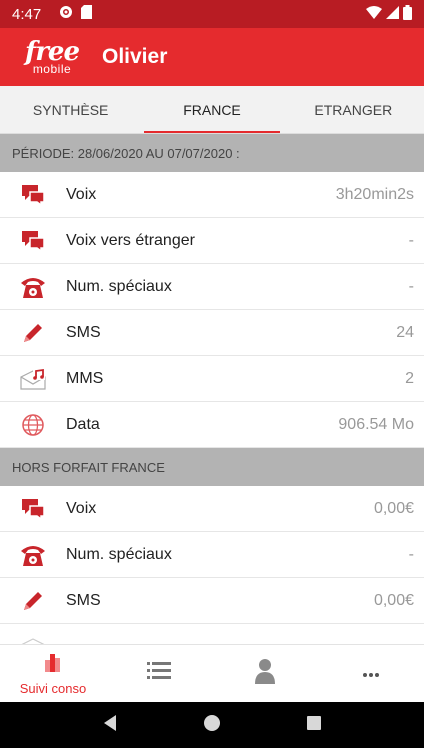 The width and height of the screenshot is (424, 748). What do you see at coordinates (212, 333) in the screenshot?
I see `list-item-sms: SMS 24` at bounding box center [212, 333].